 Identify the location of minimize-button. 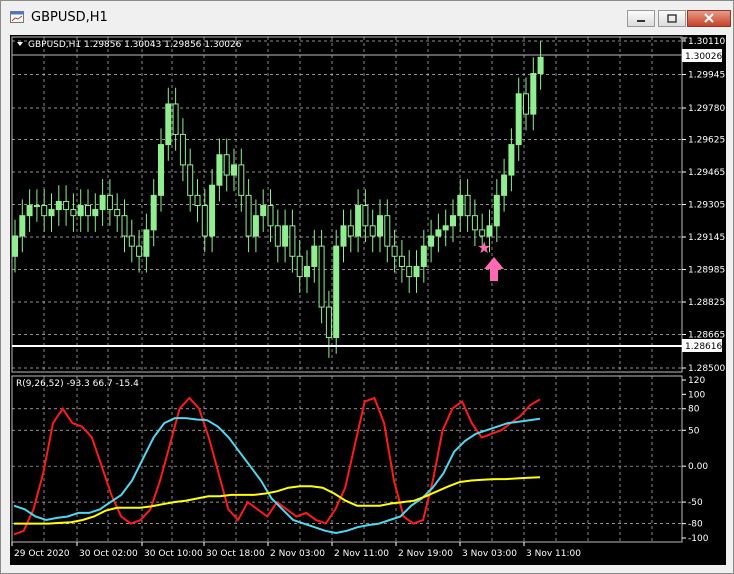
(641, 18).